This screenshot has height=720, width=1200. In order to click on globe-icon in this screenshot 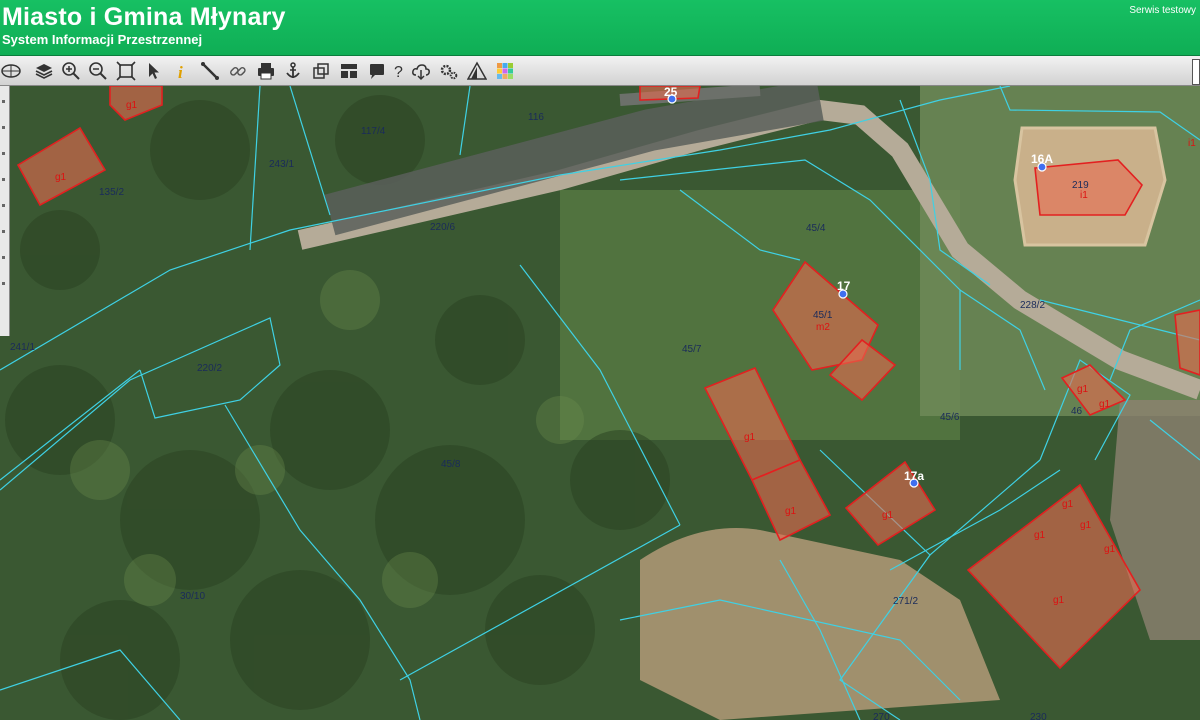, I will do `click(11, 71)`.